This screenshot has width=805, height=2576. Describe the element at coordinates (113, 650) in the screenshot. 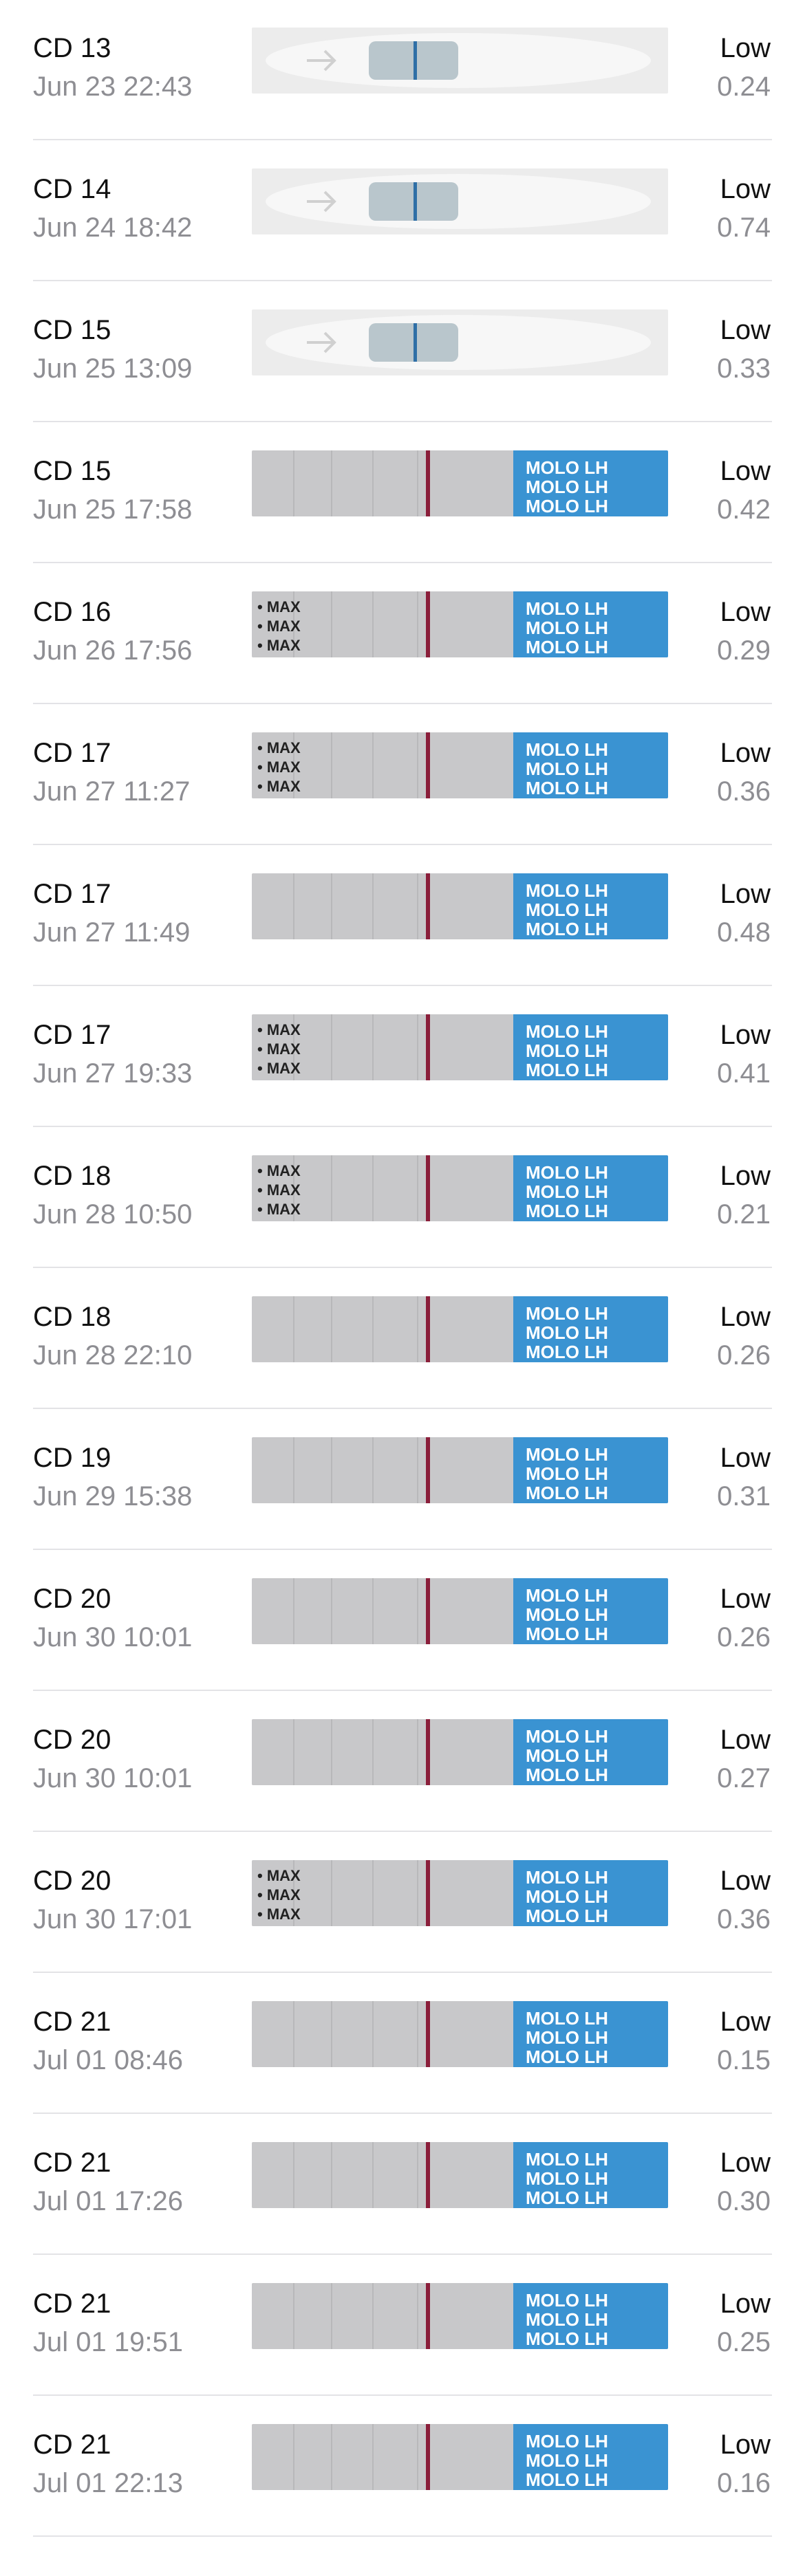

I see `timestamp-label: Jun 26 17:56` at that location.